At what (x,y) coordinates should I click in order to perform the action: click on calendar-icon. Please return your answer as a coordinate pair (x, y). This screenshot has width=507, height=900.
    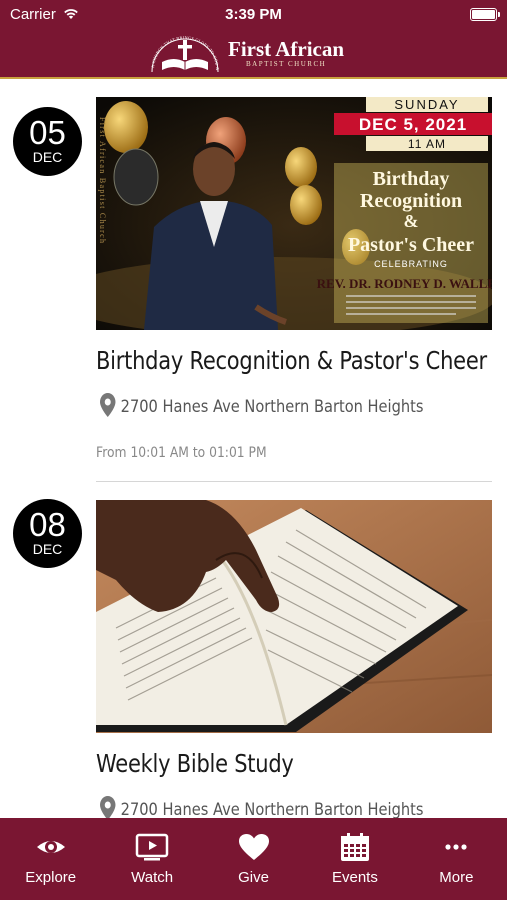
    Looking at the image, I should click on (354, 847).